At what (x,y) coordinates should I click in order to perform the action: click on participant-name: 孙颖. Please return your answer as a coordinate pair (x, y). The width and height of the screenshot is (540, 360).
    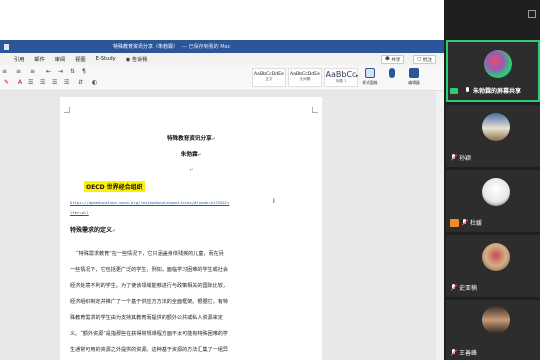
    Looking at the image, I should click on (465, 158).